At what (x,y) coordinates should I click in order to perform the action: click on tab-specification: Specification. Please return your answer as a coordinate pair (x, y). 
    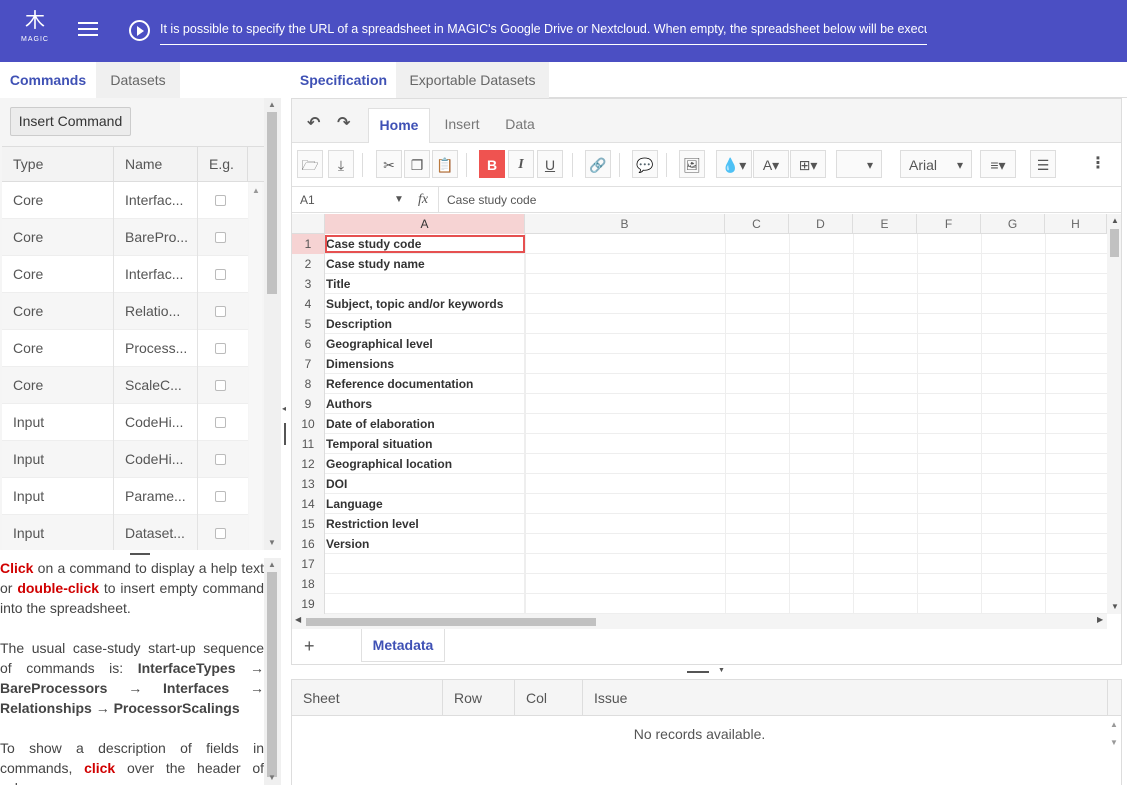
    Looking at the image, I should click on (343, 80).